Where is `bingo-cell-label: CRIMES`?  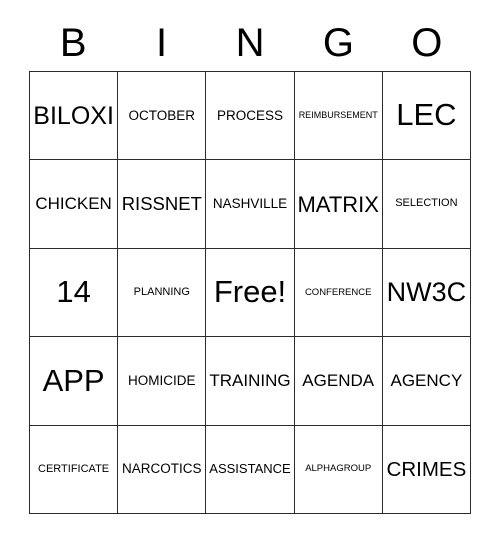 bingo-cell-label: CRIMES is located at coordinates (426, 469).